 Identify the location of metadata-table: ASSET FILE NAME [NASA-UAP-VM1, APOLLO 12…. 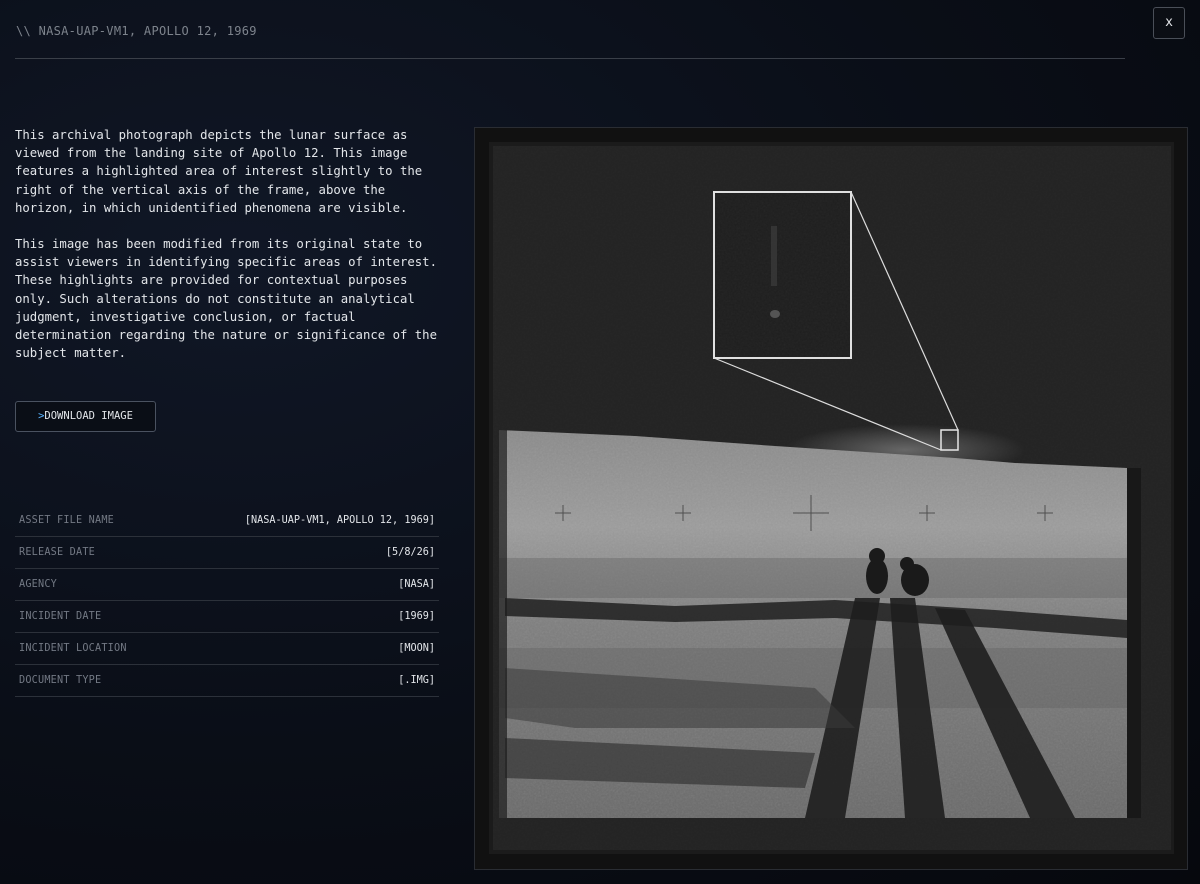
(227, 601).